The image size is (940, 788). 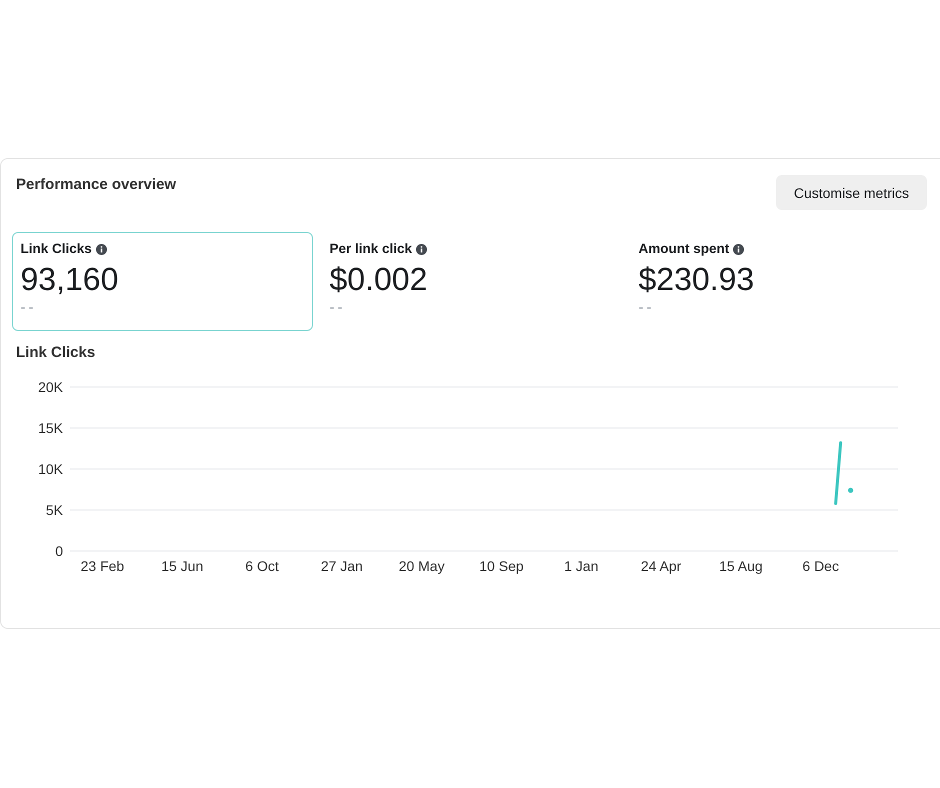 What do you see at coordinates (56, 249) in the screenshot?
I see `metric-label: Link Clicks` at bounding box center [56, 249].